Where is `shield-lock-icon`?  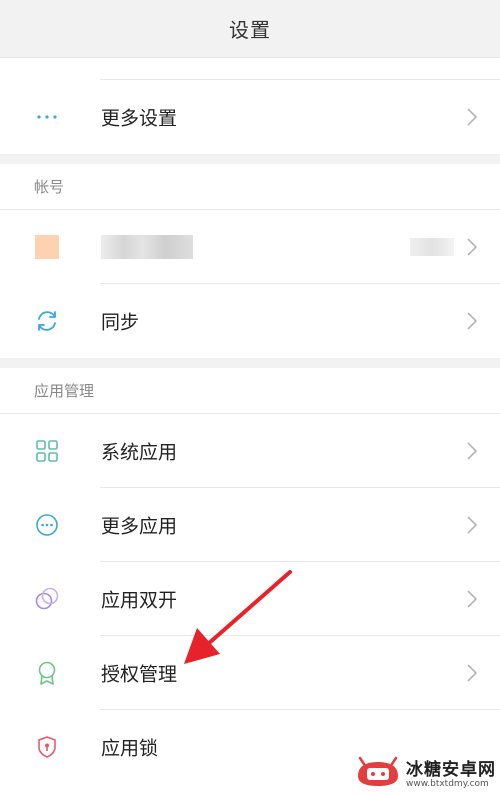 shield-lock-icon is located at coordinates (47, 747).